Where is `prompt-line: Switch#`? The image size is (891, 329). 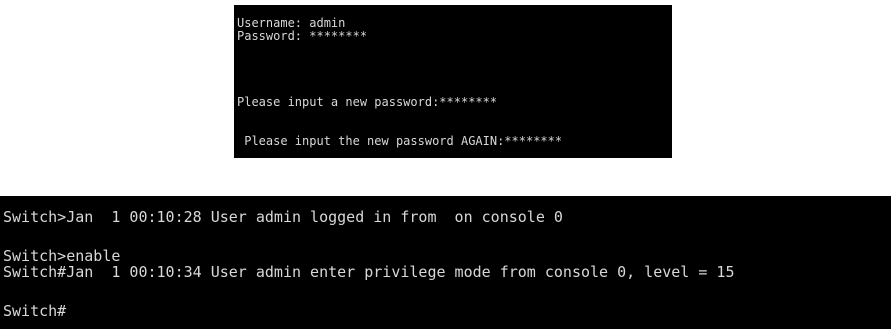 prompt-line: Switch# is located at coordinates (34, 311).